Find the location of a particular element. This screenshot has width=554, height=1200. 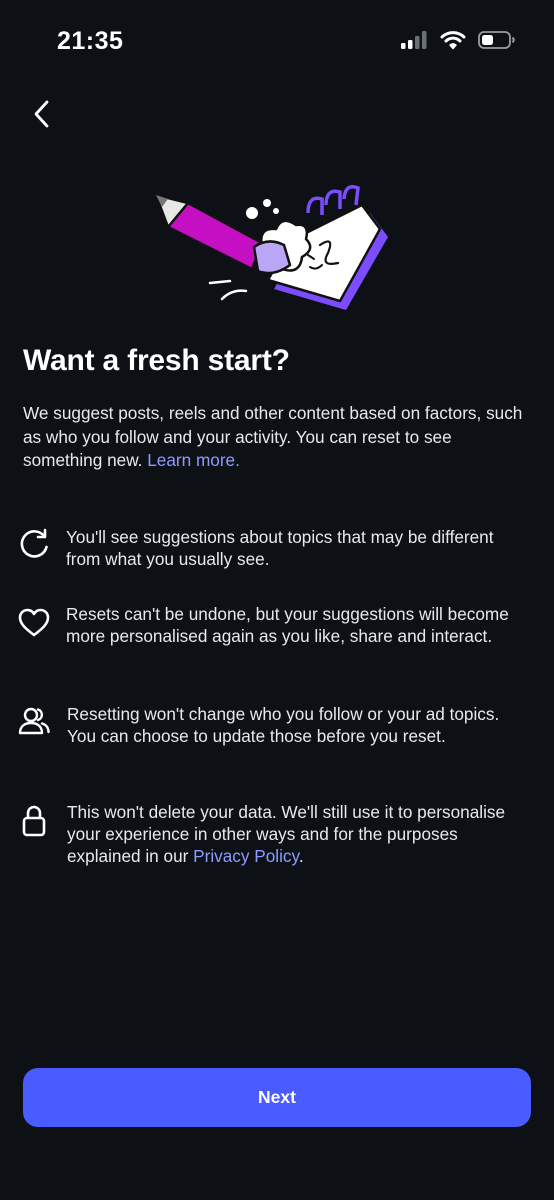

status-time: 21:35 is located at coordinates (90, 41).